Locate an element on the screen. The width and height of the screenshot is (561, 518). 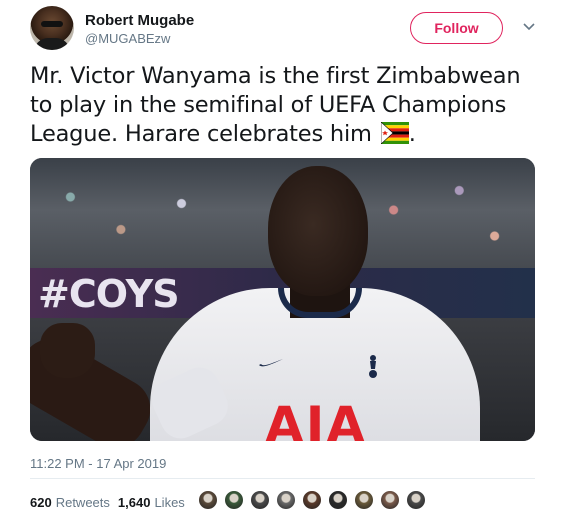
zimbabwe-flag-icon is located at coordinates (394, 133).